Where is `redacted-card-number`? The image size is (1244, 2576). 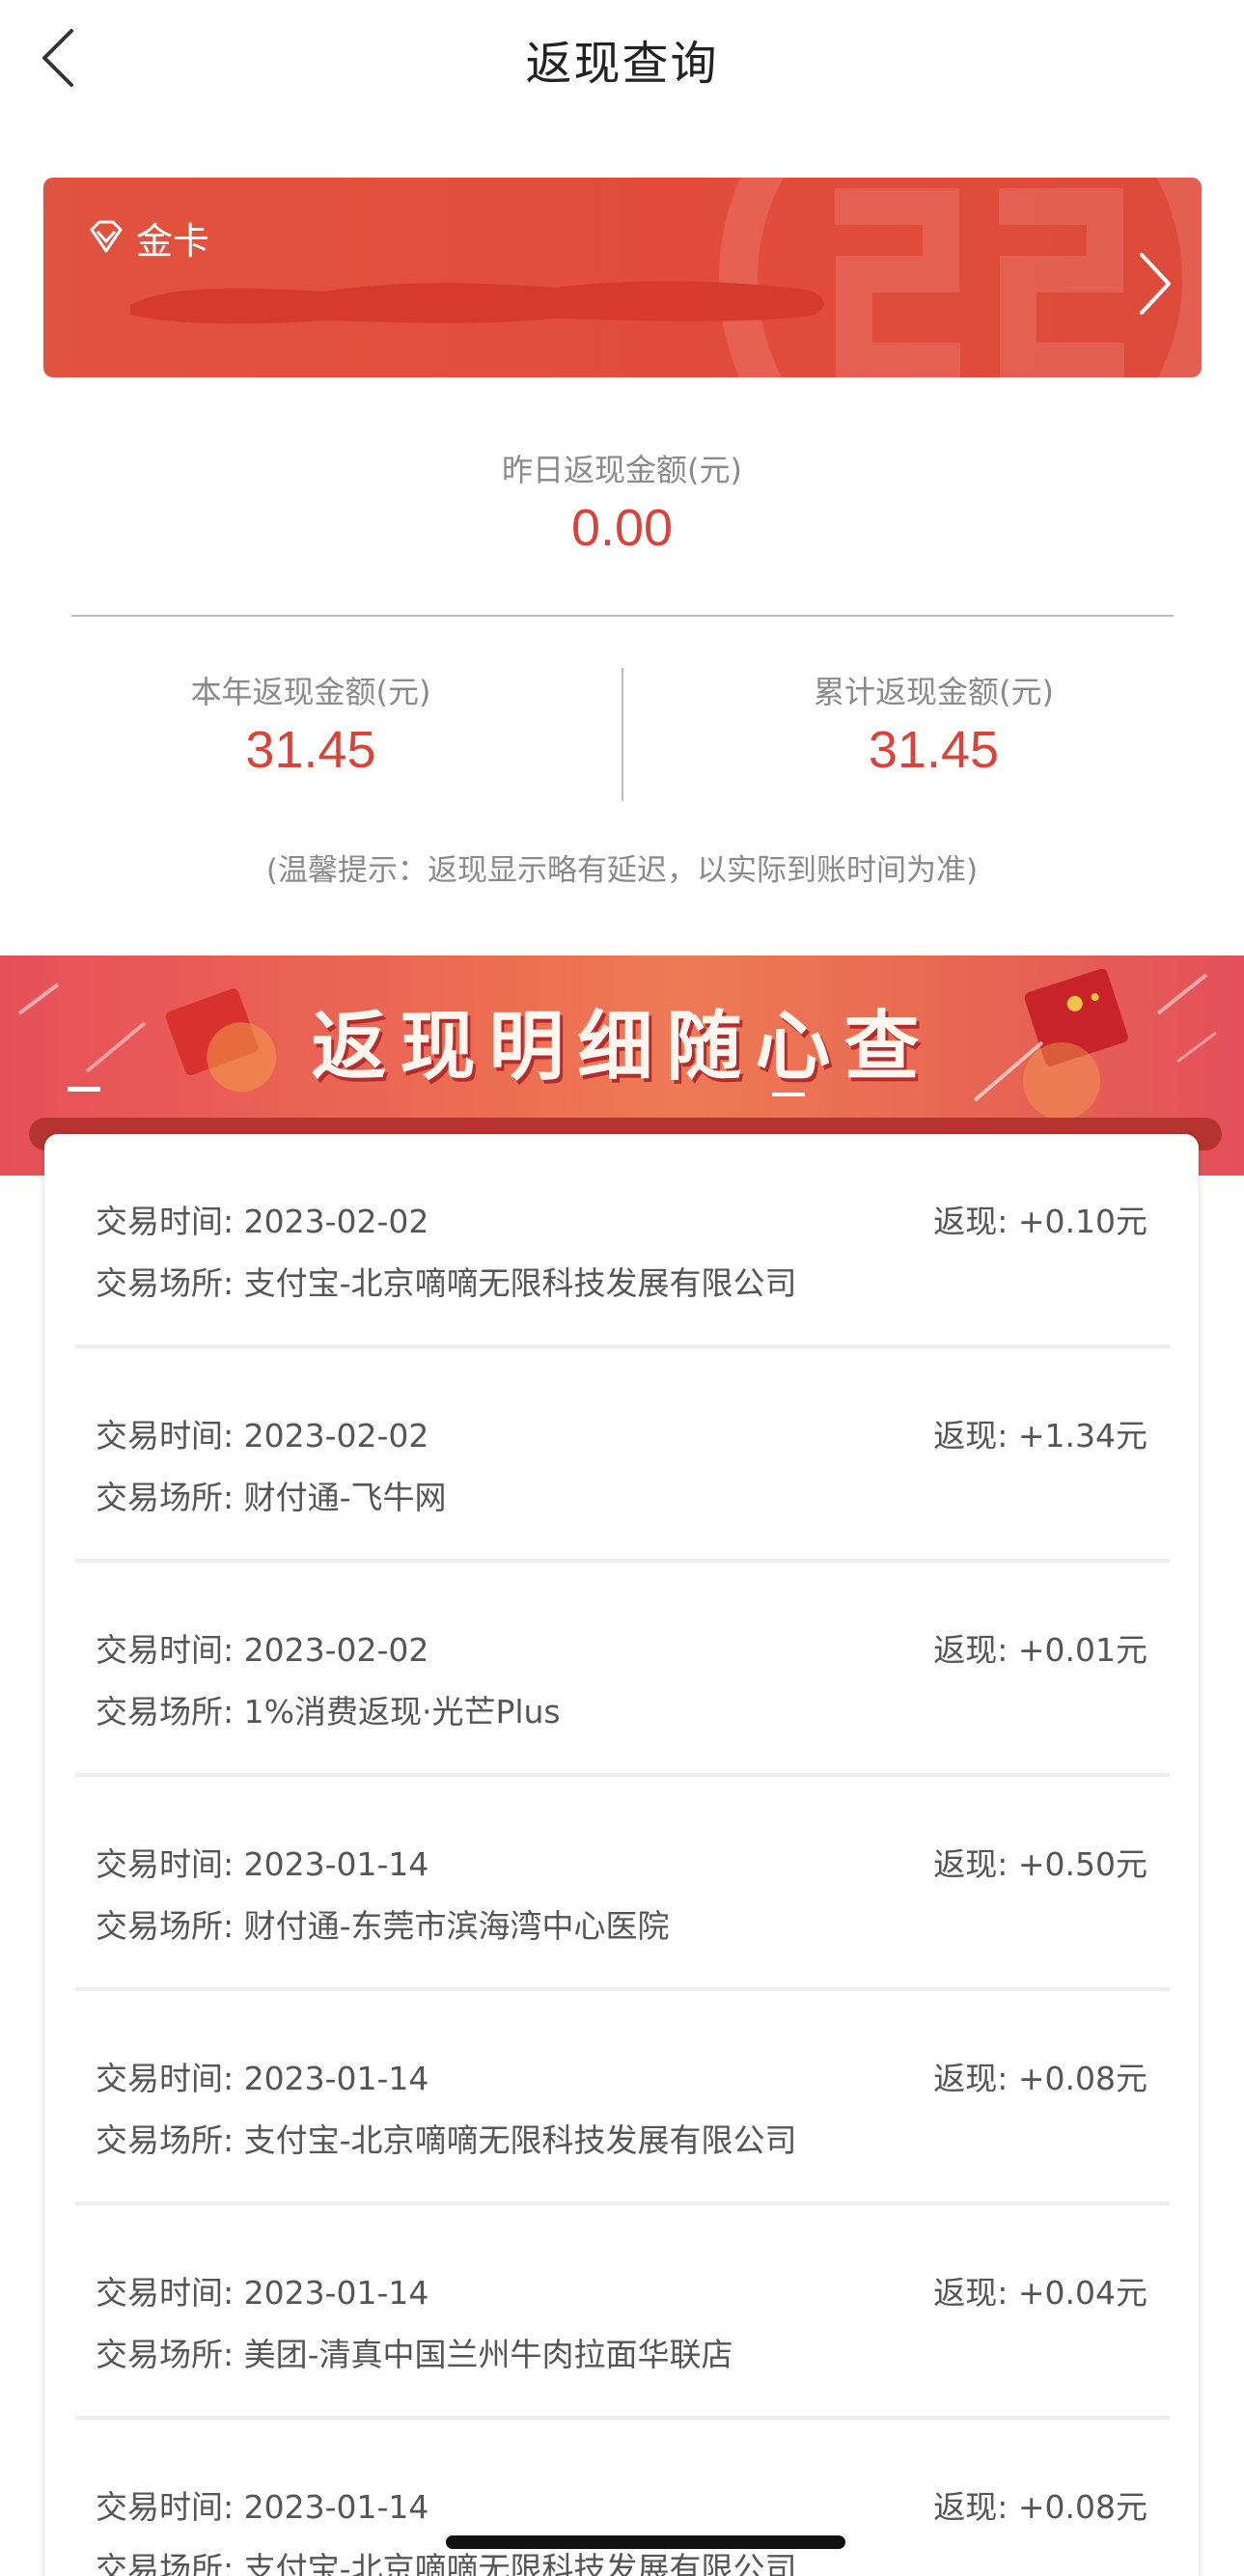 redacted-card-number is located at coordinates (477, 302).